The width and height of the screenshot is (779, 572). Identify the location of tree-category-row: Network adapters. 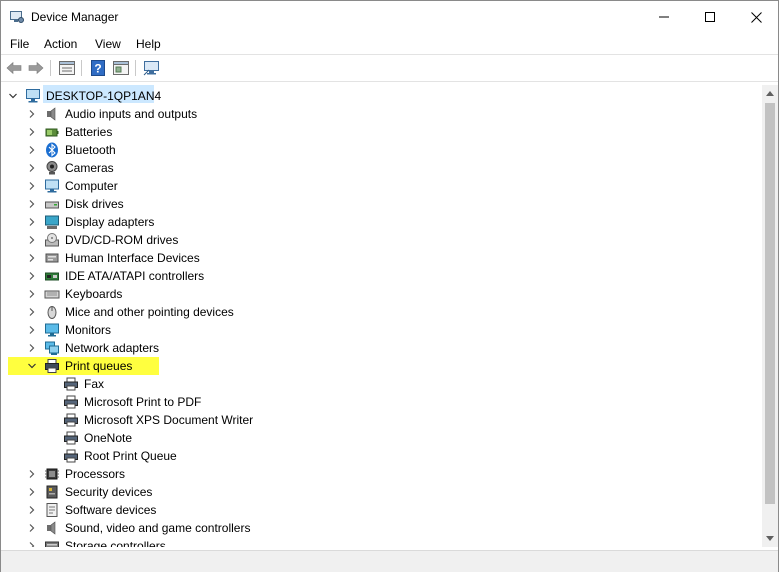
(381, 348).